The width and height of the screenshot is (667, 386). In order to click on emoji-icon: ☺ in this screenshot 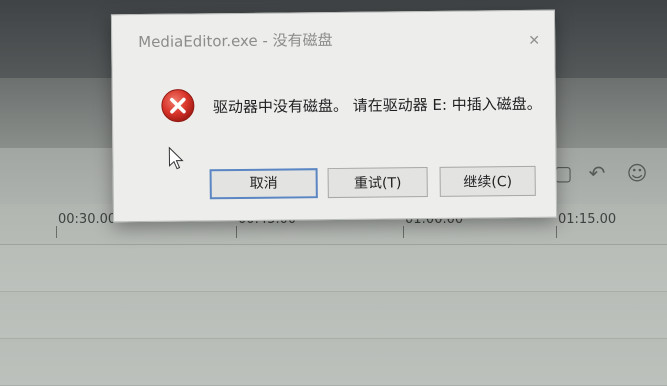, I will do `click(637, 173)`.